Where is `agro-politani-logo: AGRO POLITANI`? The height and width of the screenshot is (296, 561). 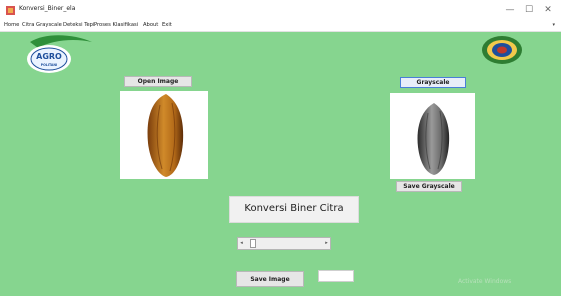
agro-politani-logo: AGRO POLITANI is located at coordinates (59, 54).